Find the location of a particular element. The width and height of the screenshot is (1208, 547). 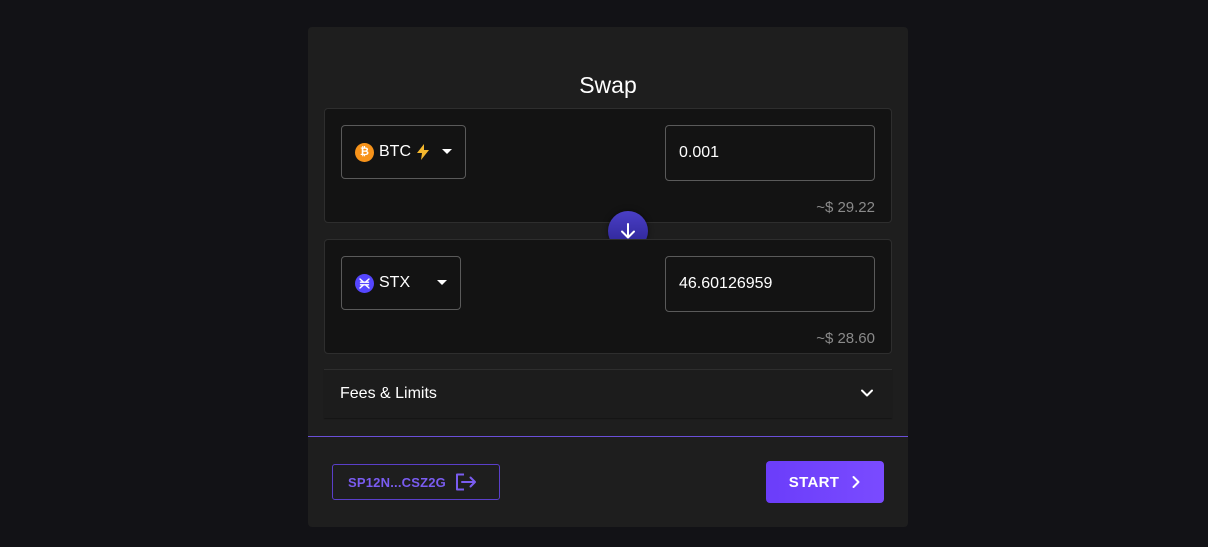

stacks-icon is located at coordinates (364, 283).